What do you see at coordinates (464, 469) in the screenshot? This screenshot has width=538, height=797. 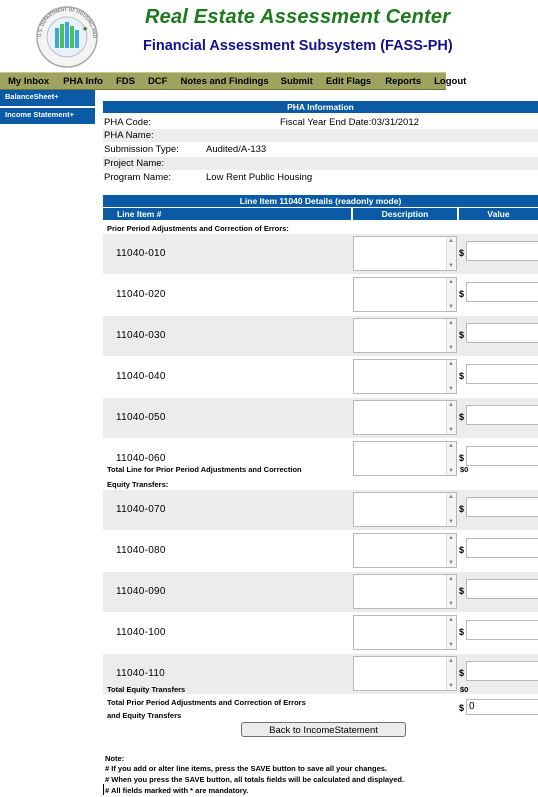 I see `total-prior-period-value: $0` at bounding box center [464, 469].